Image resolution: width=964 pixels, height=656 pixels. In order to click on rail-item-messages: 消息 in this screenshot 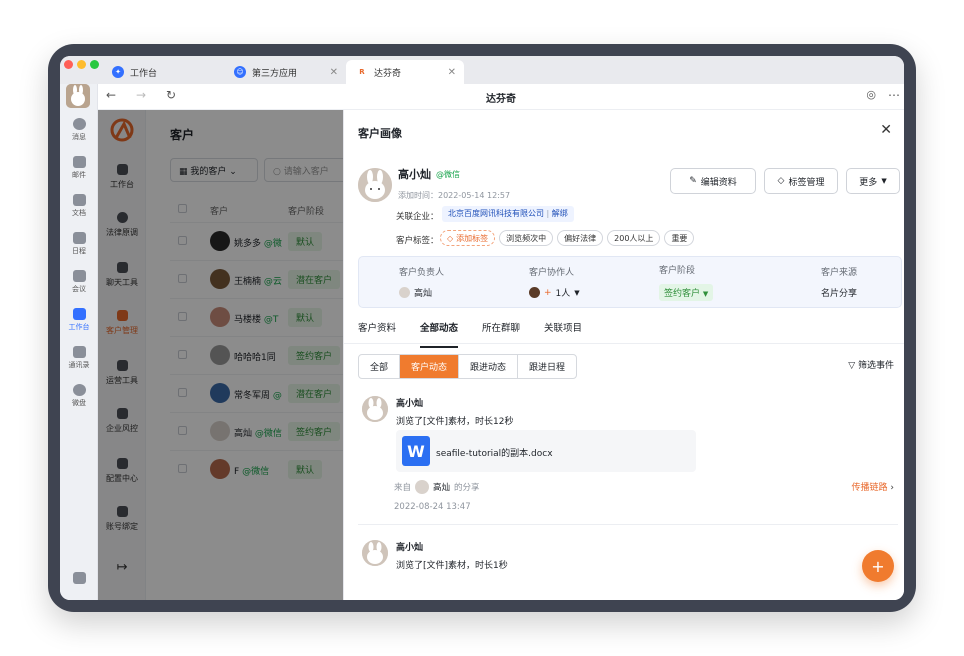, I will do `click(79, 130)`.